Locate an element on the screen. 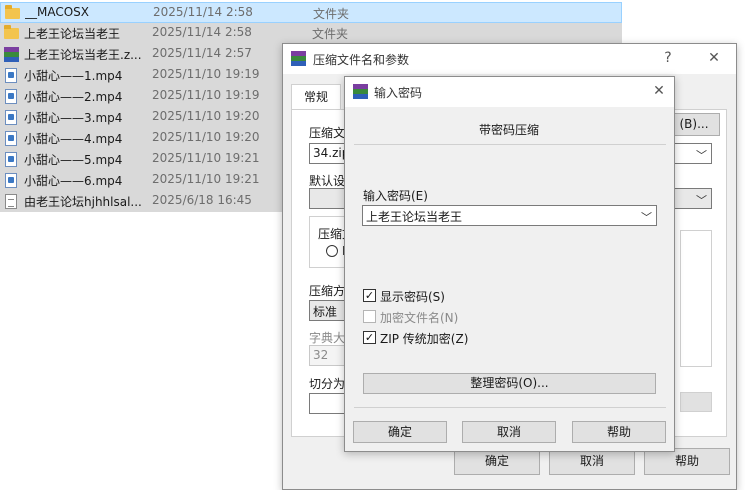 Image resolution: width=745 pixels, height=490 pixels. password-help-button: 帮助 is located at coordinates (619, 432).